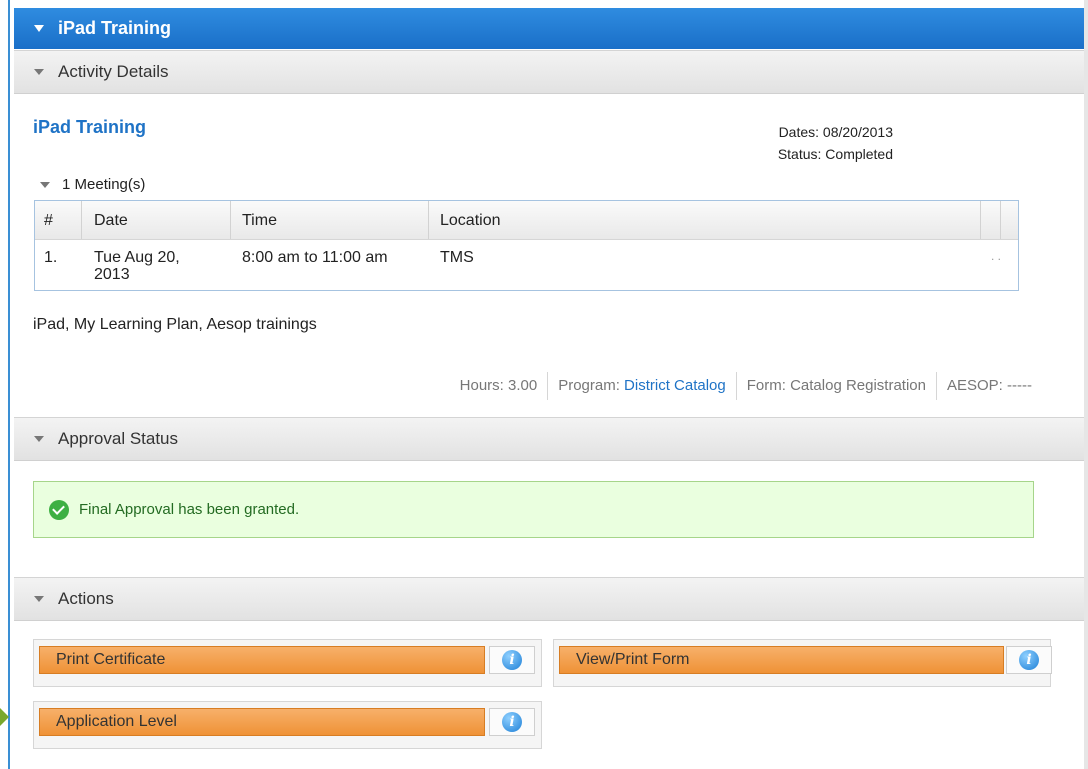  What do you see at coordinates (9, 384) in the screenshot?
I see `left-border` at bounding box center [9, 384].